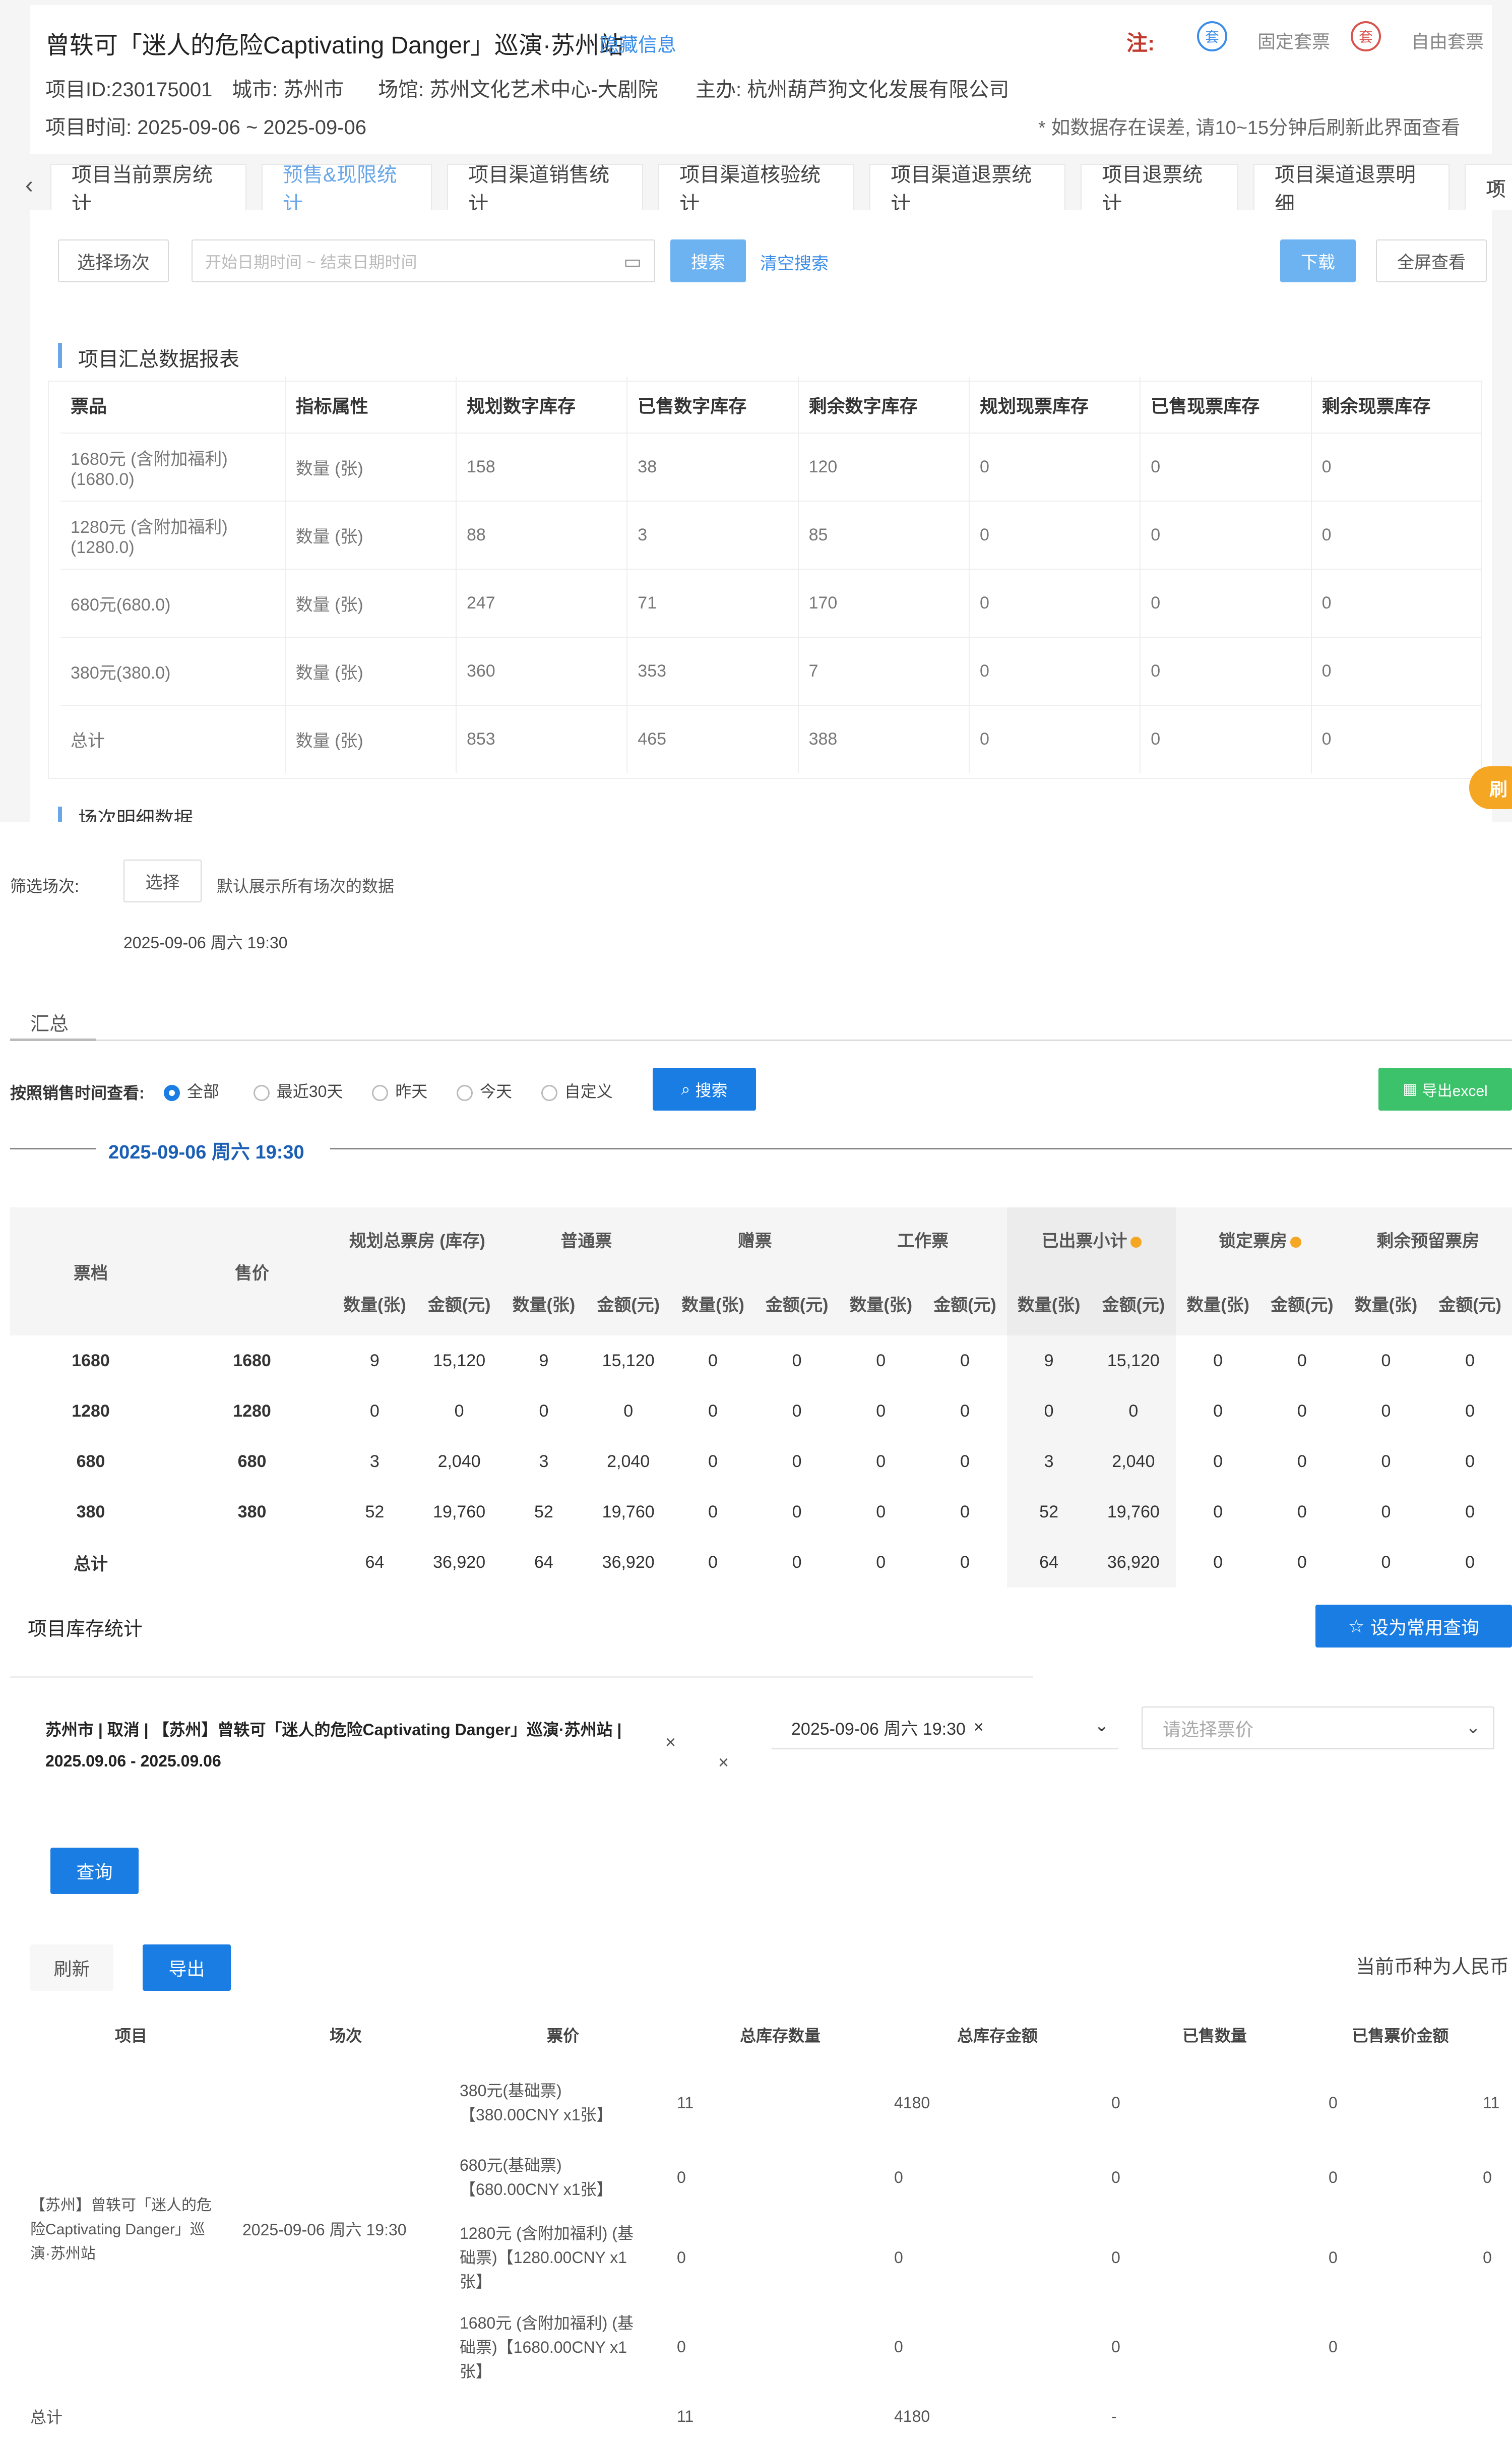 The height and width of the screenshot is (2440, 1512). I want to click on summary-cell: 52, so click(543, 1511).